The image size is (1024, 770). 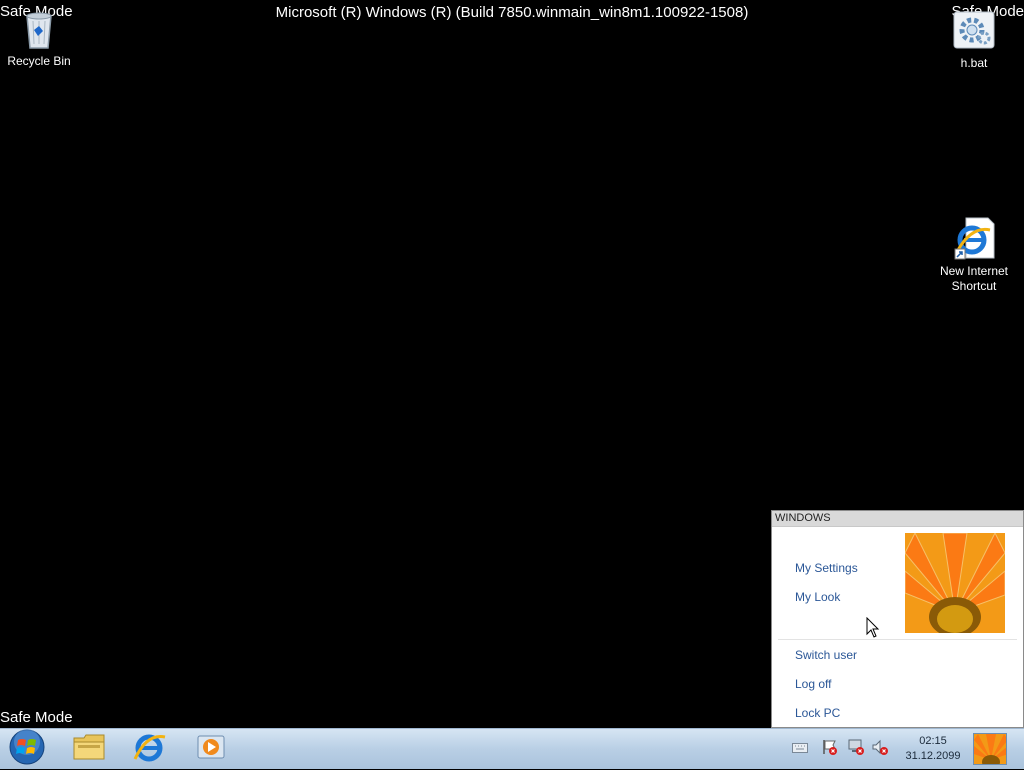 I want to click on taskbar-explorer-button, so click(x=89, y=749).